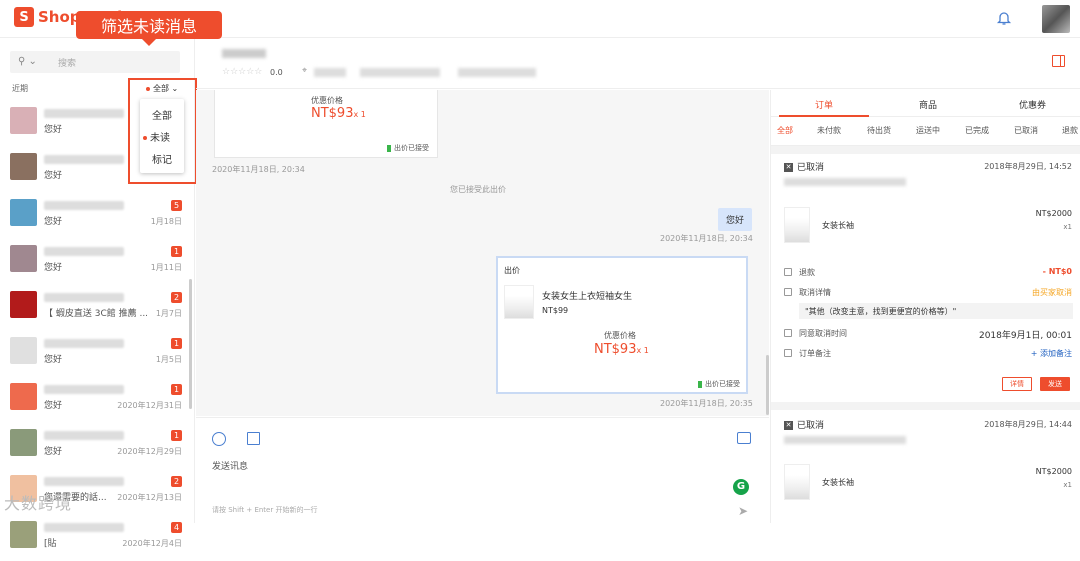 Image resolution: width=1080 pixels, height=561 pixels. What do you see at coordinates (1032, 104) in the screenshot?
I see `tab-coupons: 优惠券` at bounding box center [1032, 104].